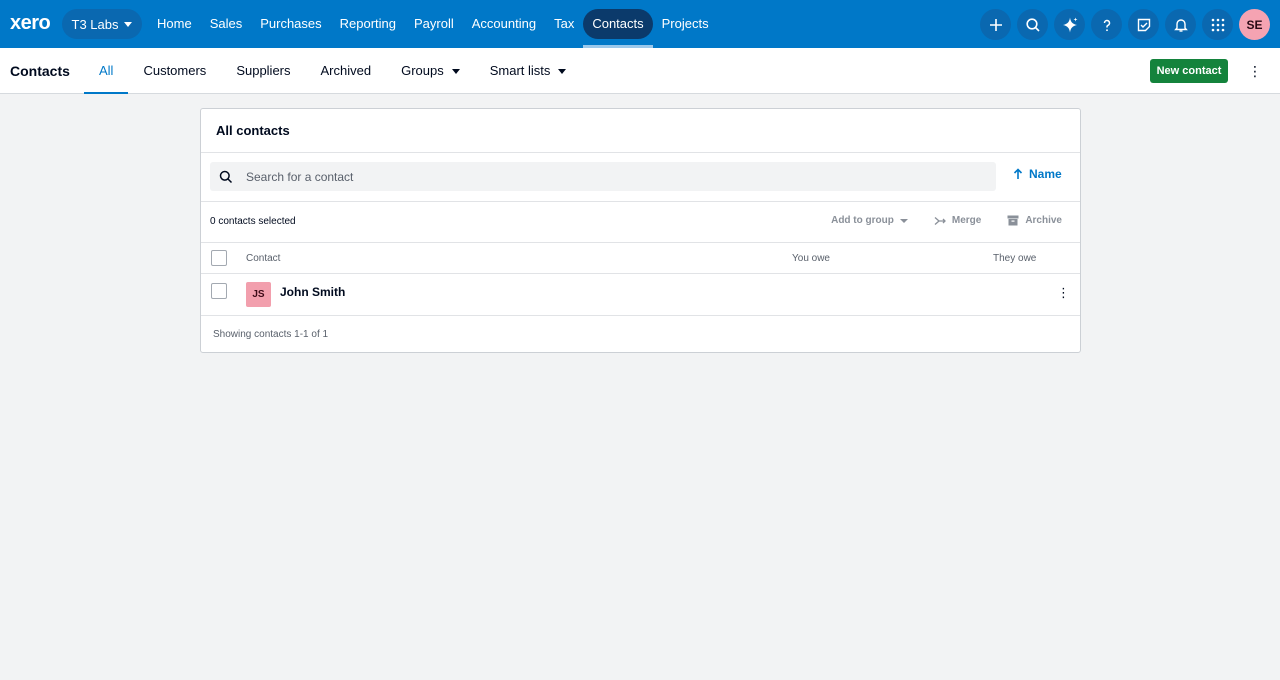 Image resolution: width=1280 pixels, height=680 pixels. What do you see at coordinates (1045, 174) in the screenshot?
I see `sort-label: Name` at bounding box center [1045, 174].